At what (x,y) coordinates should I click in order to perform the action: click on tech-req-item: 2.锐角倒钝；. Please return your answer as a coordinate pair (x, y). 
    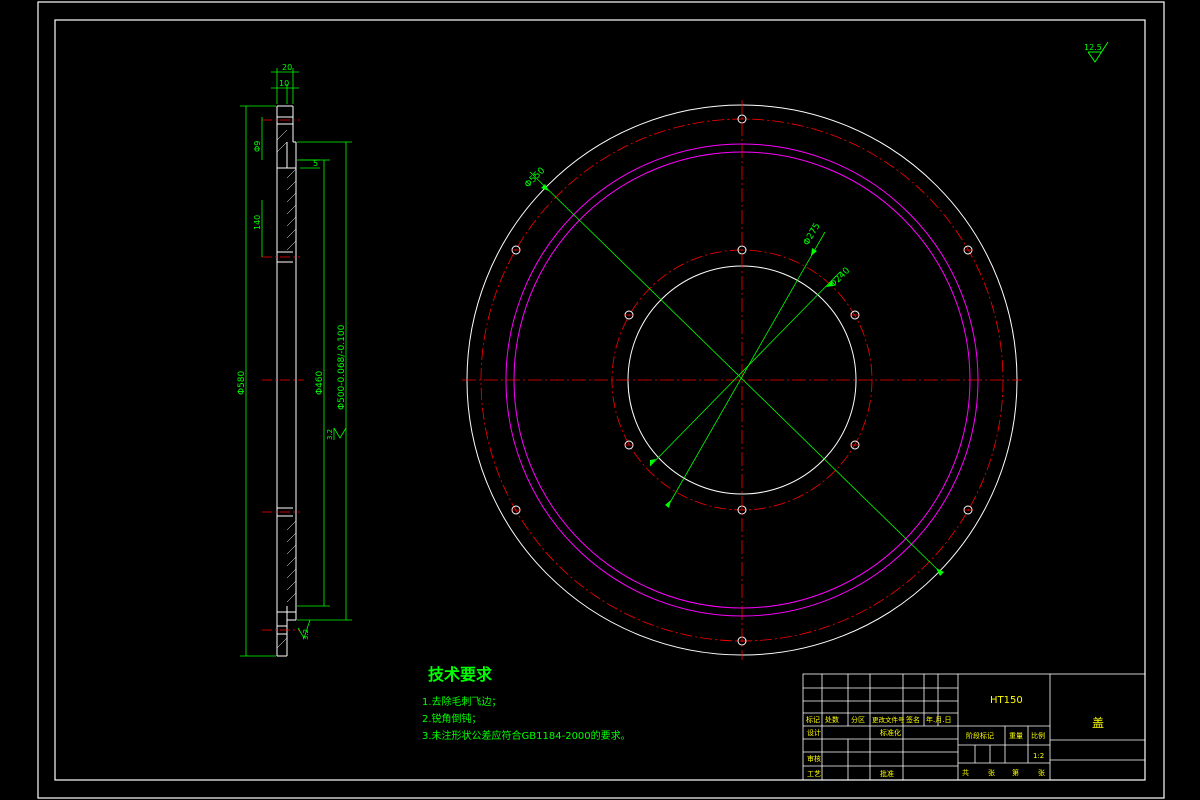
    Looking at the image, I should click on (452, 718).